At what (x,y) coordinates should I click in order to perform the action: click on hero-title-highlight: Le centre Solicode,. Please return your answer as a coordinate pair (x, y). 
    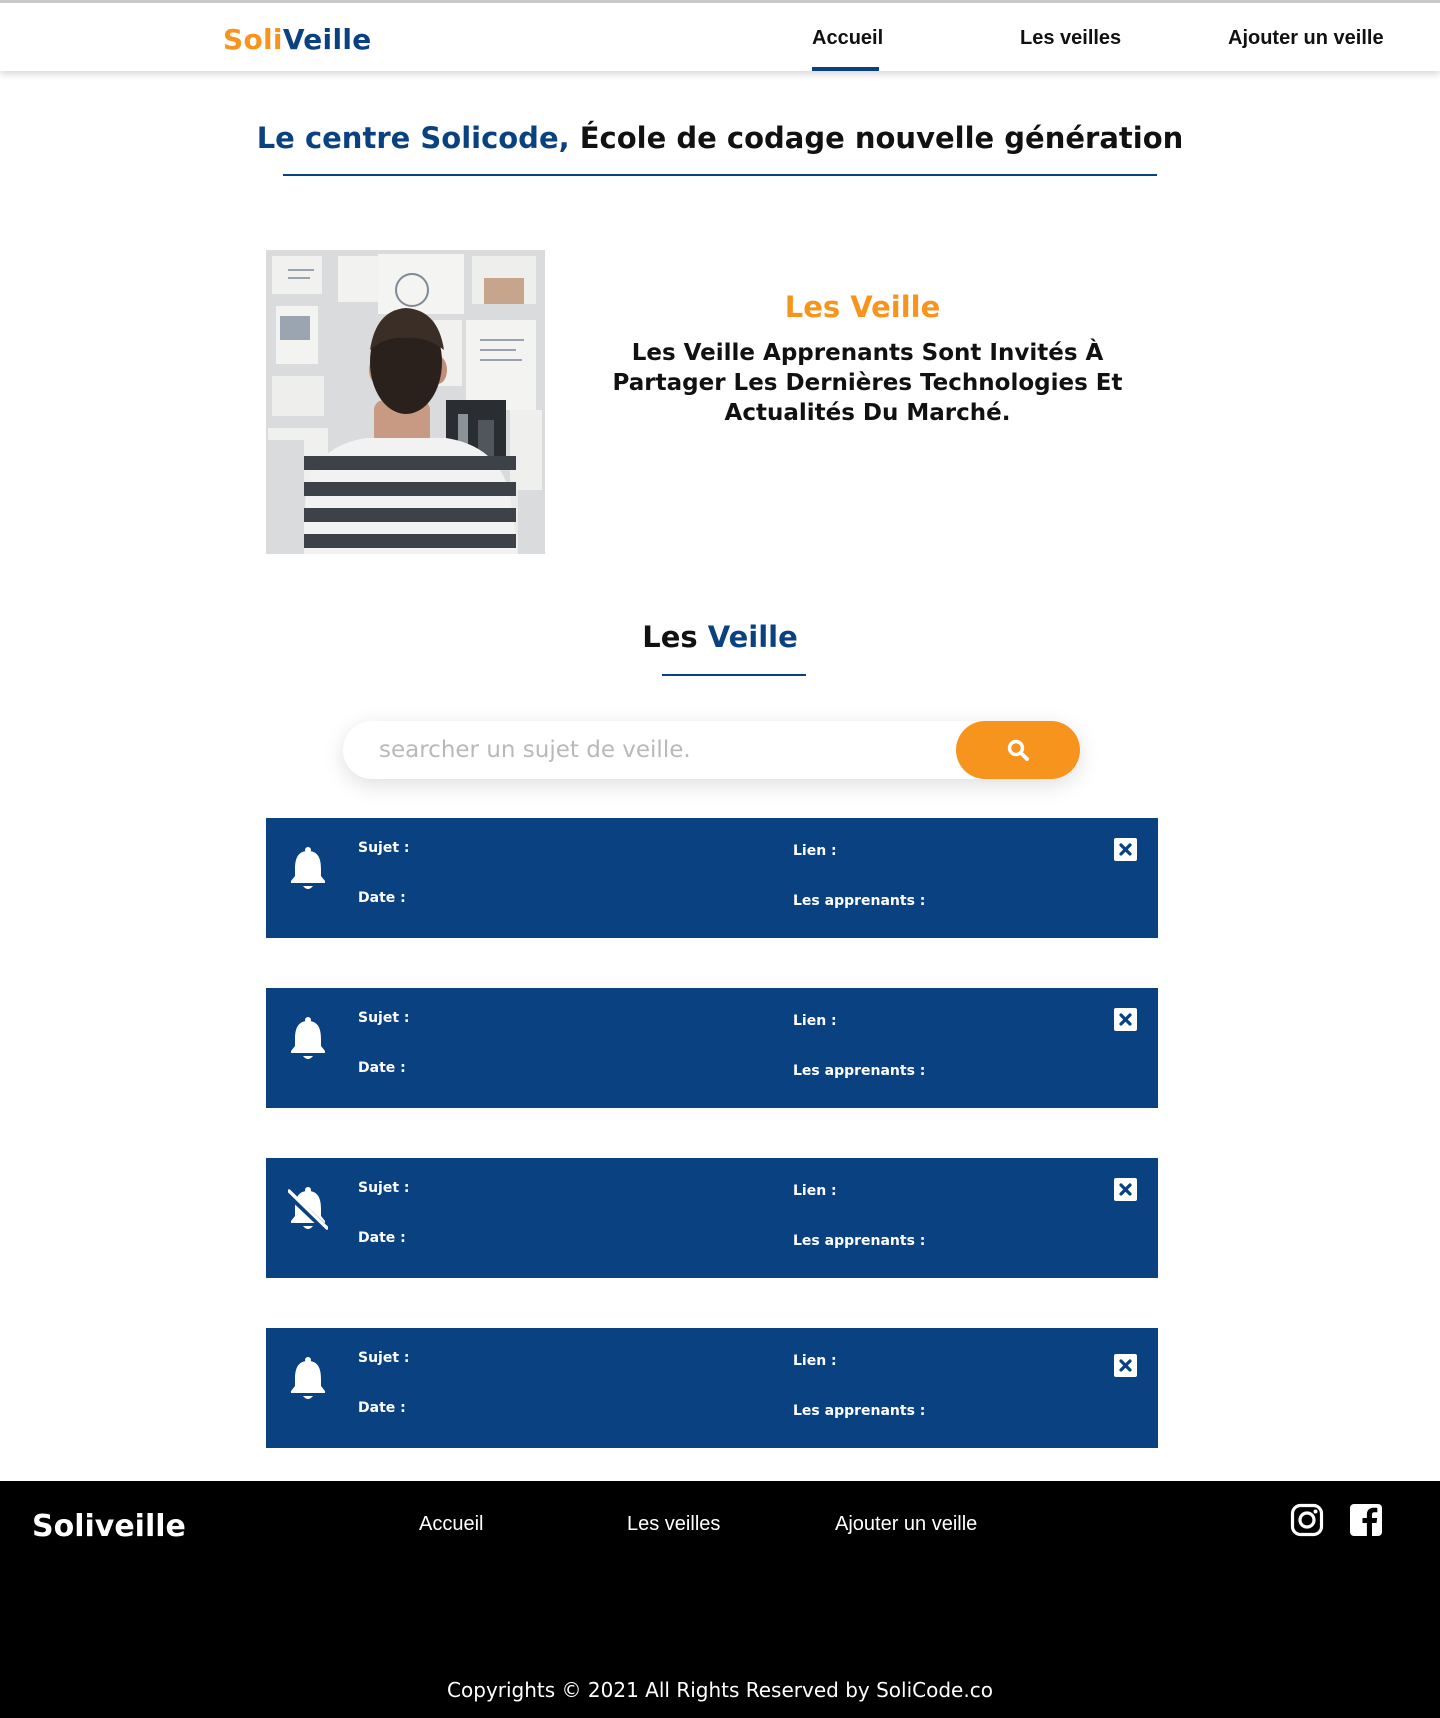
    Looking at the image, I should click on (413, 138).